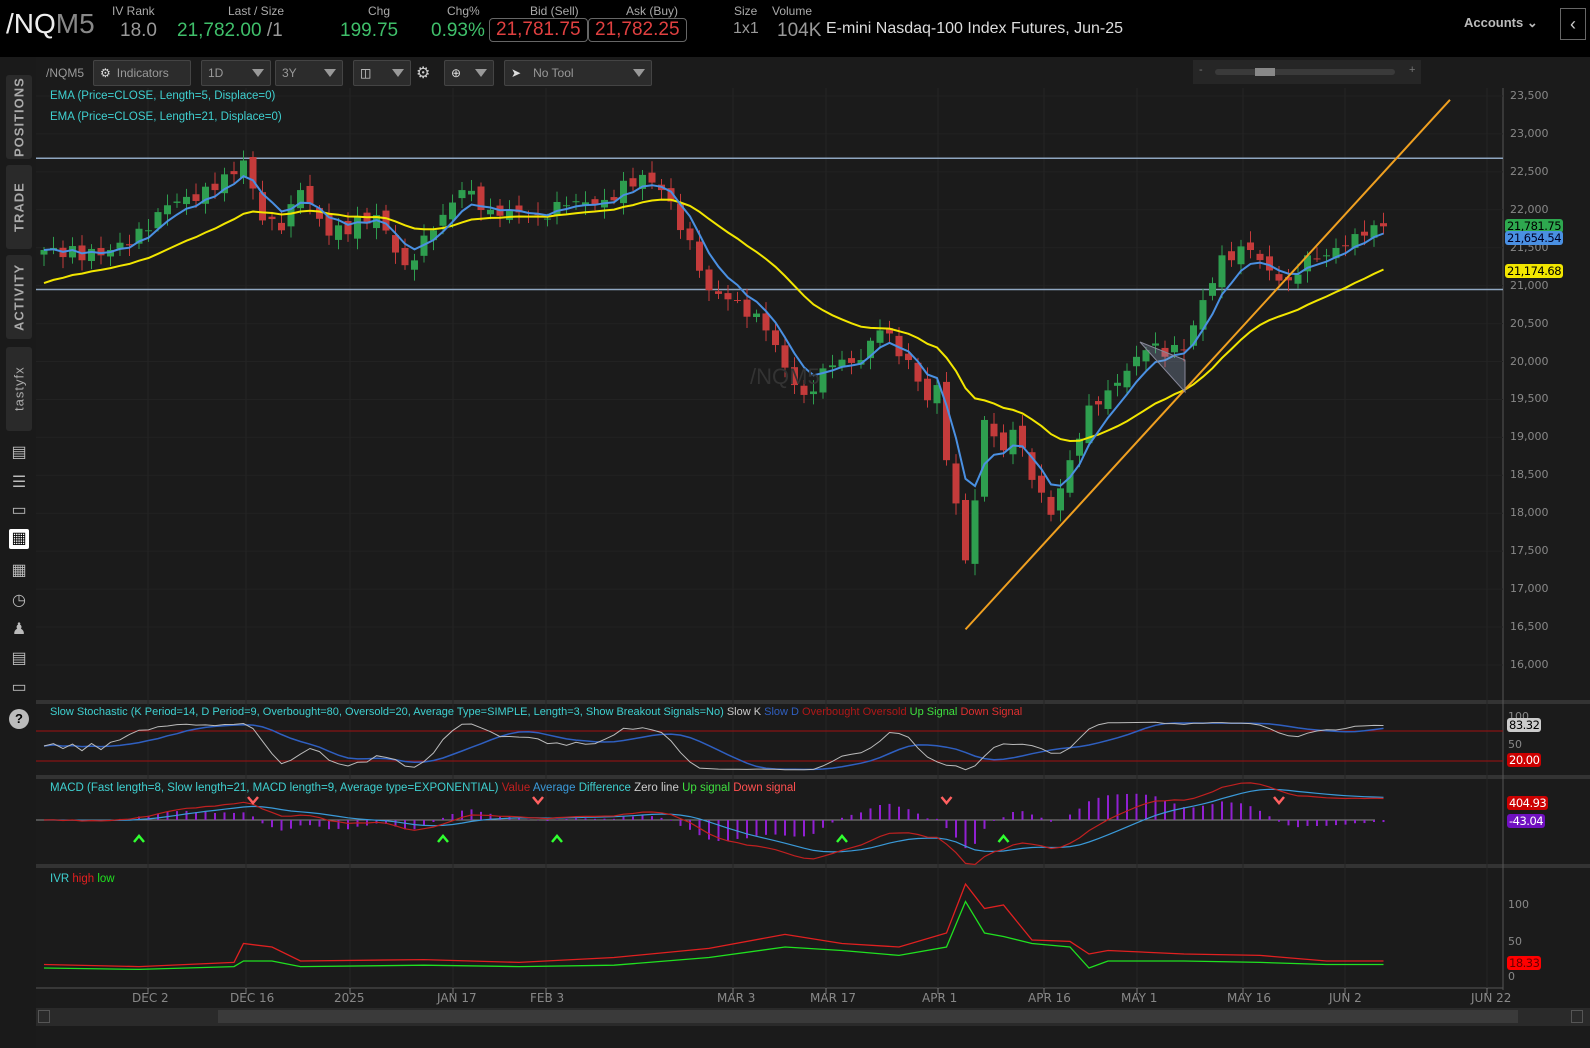 This screenshot has width=1590, height=1048. I want to click on date-axis-label: JUN 22, so click(1491, 998).